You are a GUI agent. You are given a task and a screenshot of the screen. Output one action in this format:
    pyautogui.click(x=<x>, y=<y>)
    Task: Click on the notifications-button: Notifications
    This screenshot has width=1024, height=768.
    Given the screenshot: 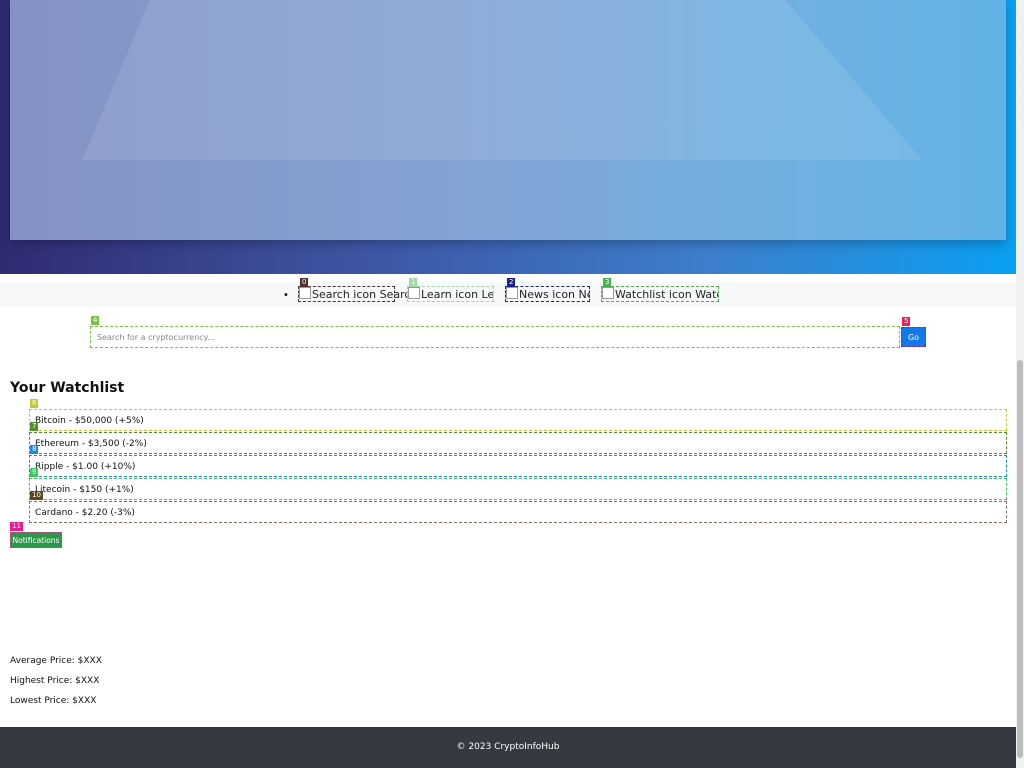 What is the action you would take?
    pyautogui.click(x=36, y=540)
    